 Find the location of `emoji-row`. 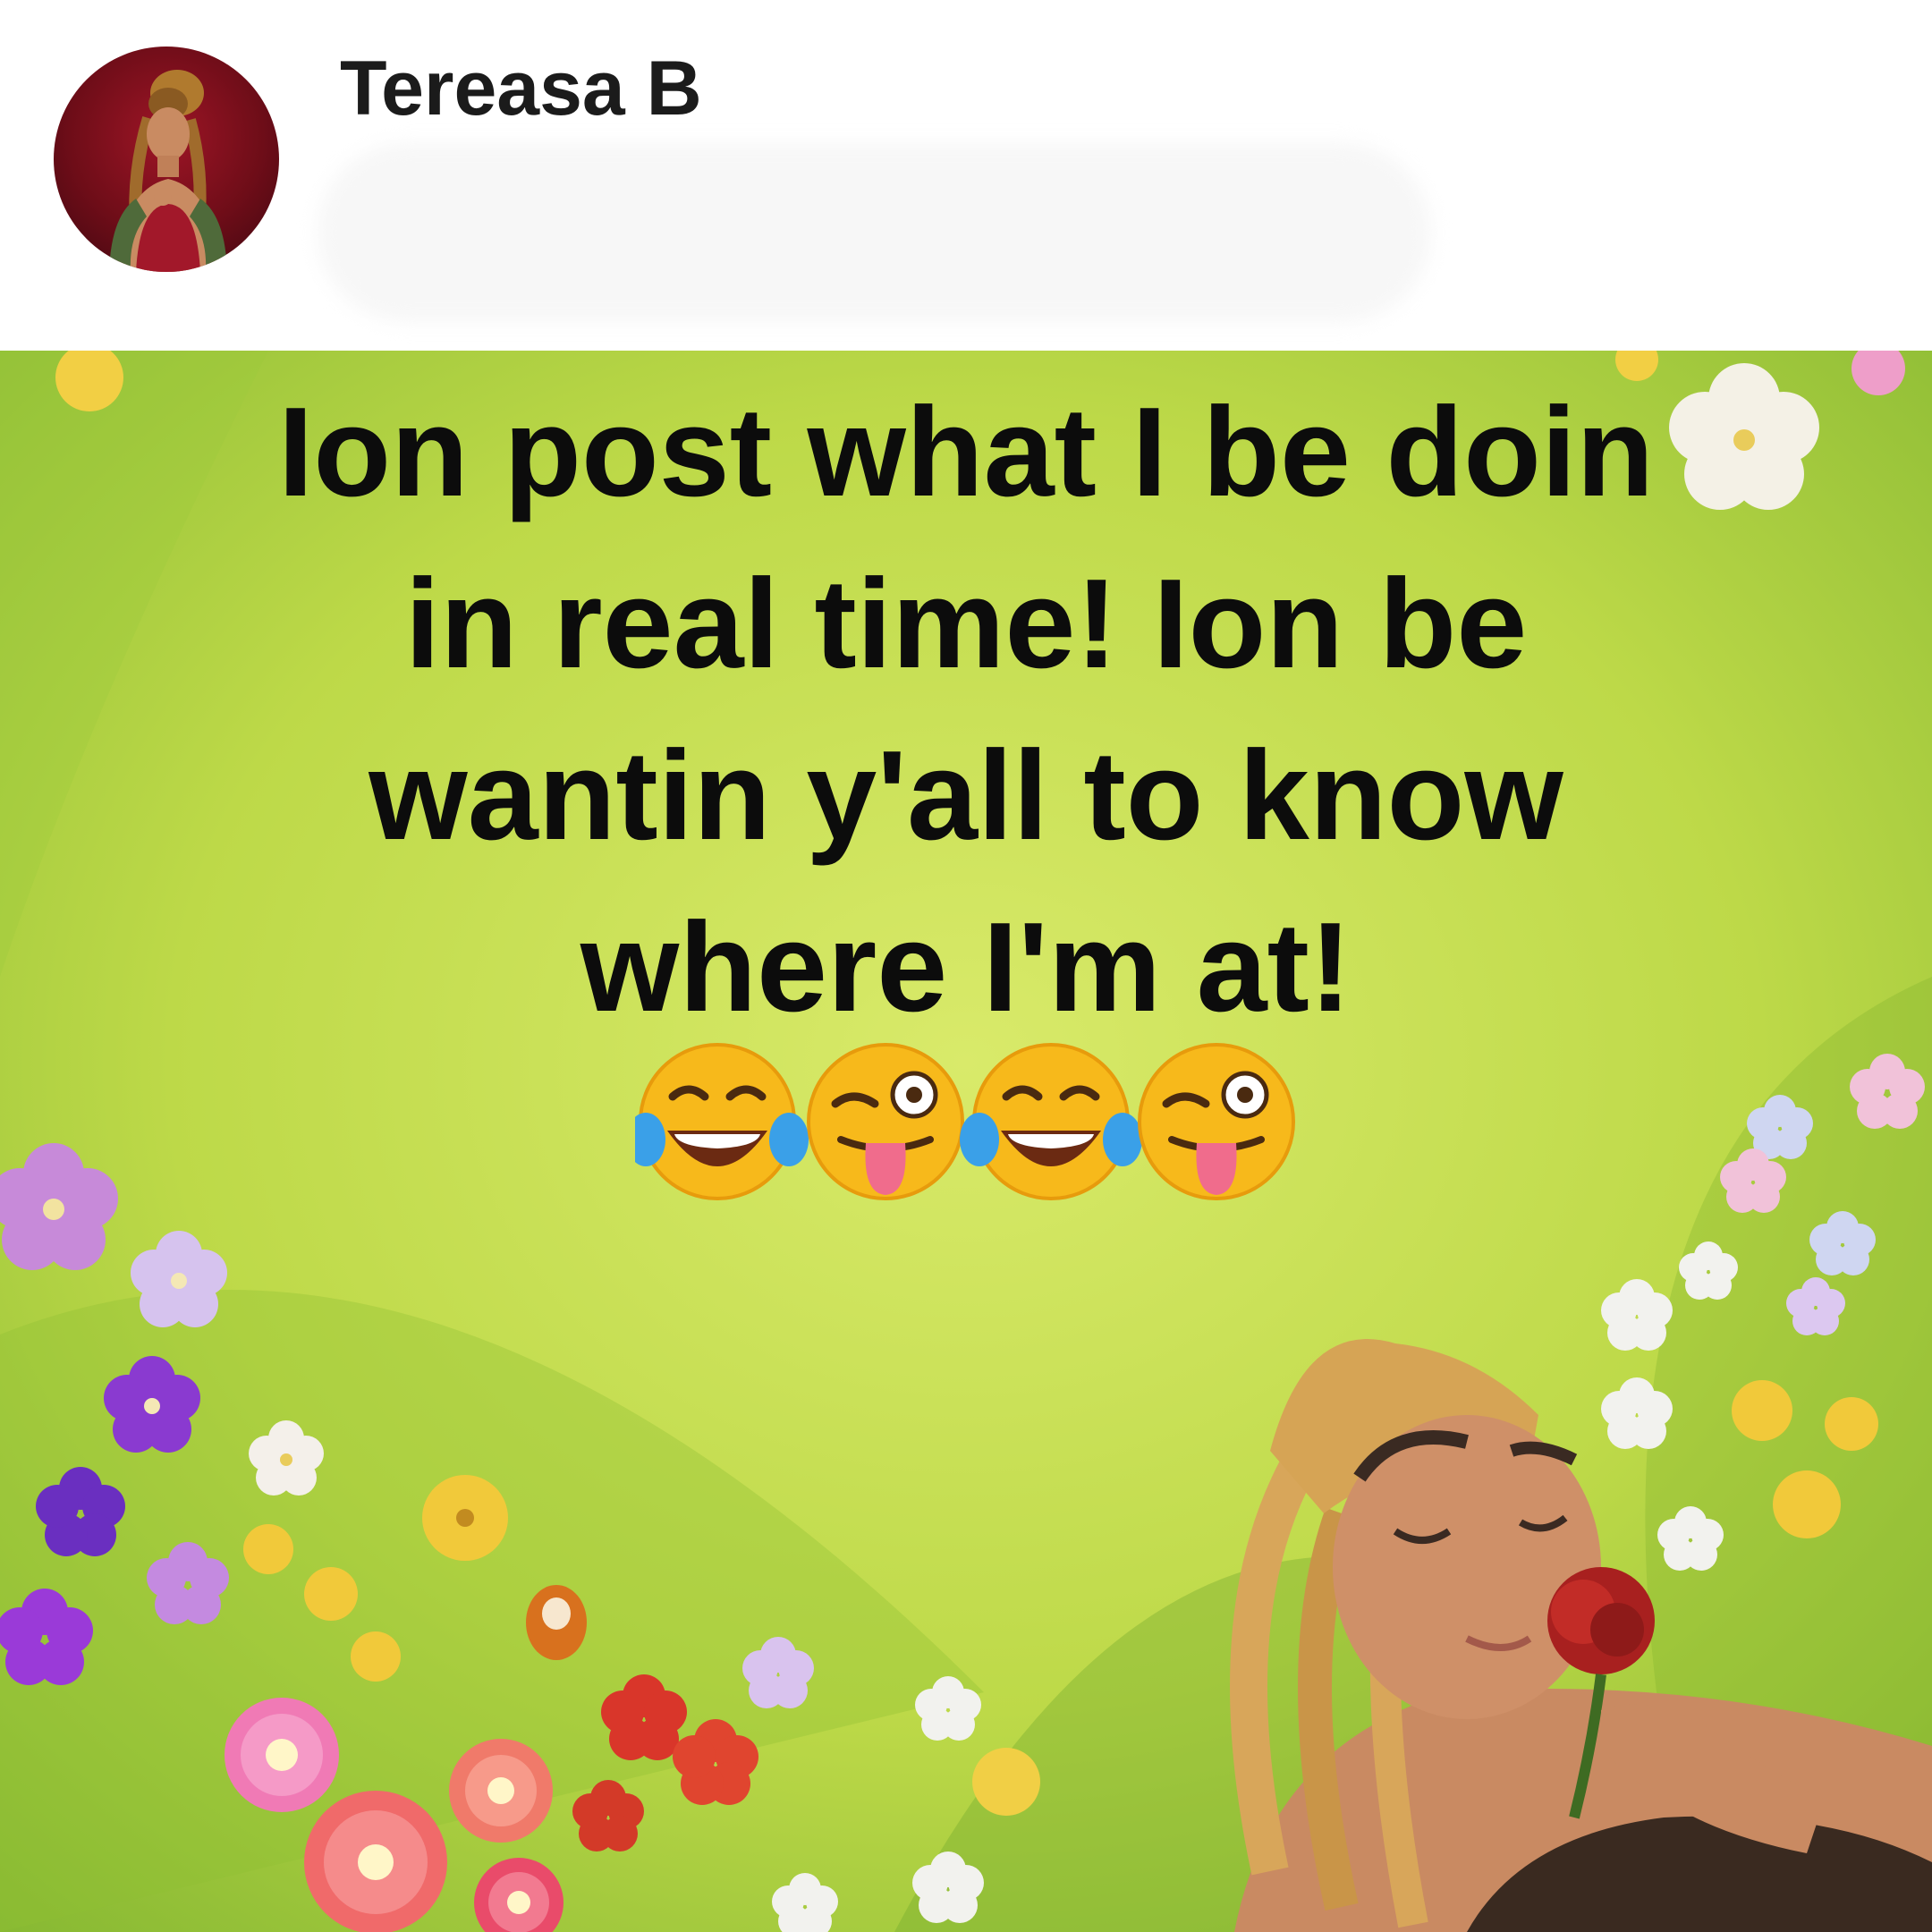

emoji-row is located at coordinates (966, 1124).